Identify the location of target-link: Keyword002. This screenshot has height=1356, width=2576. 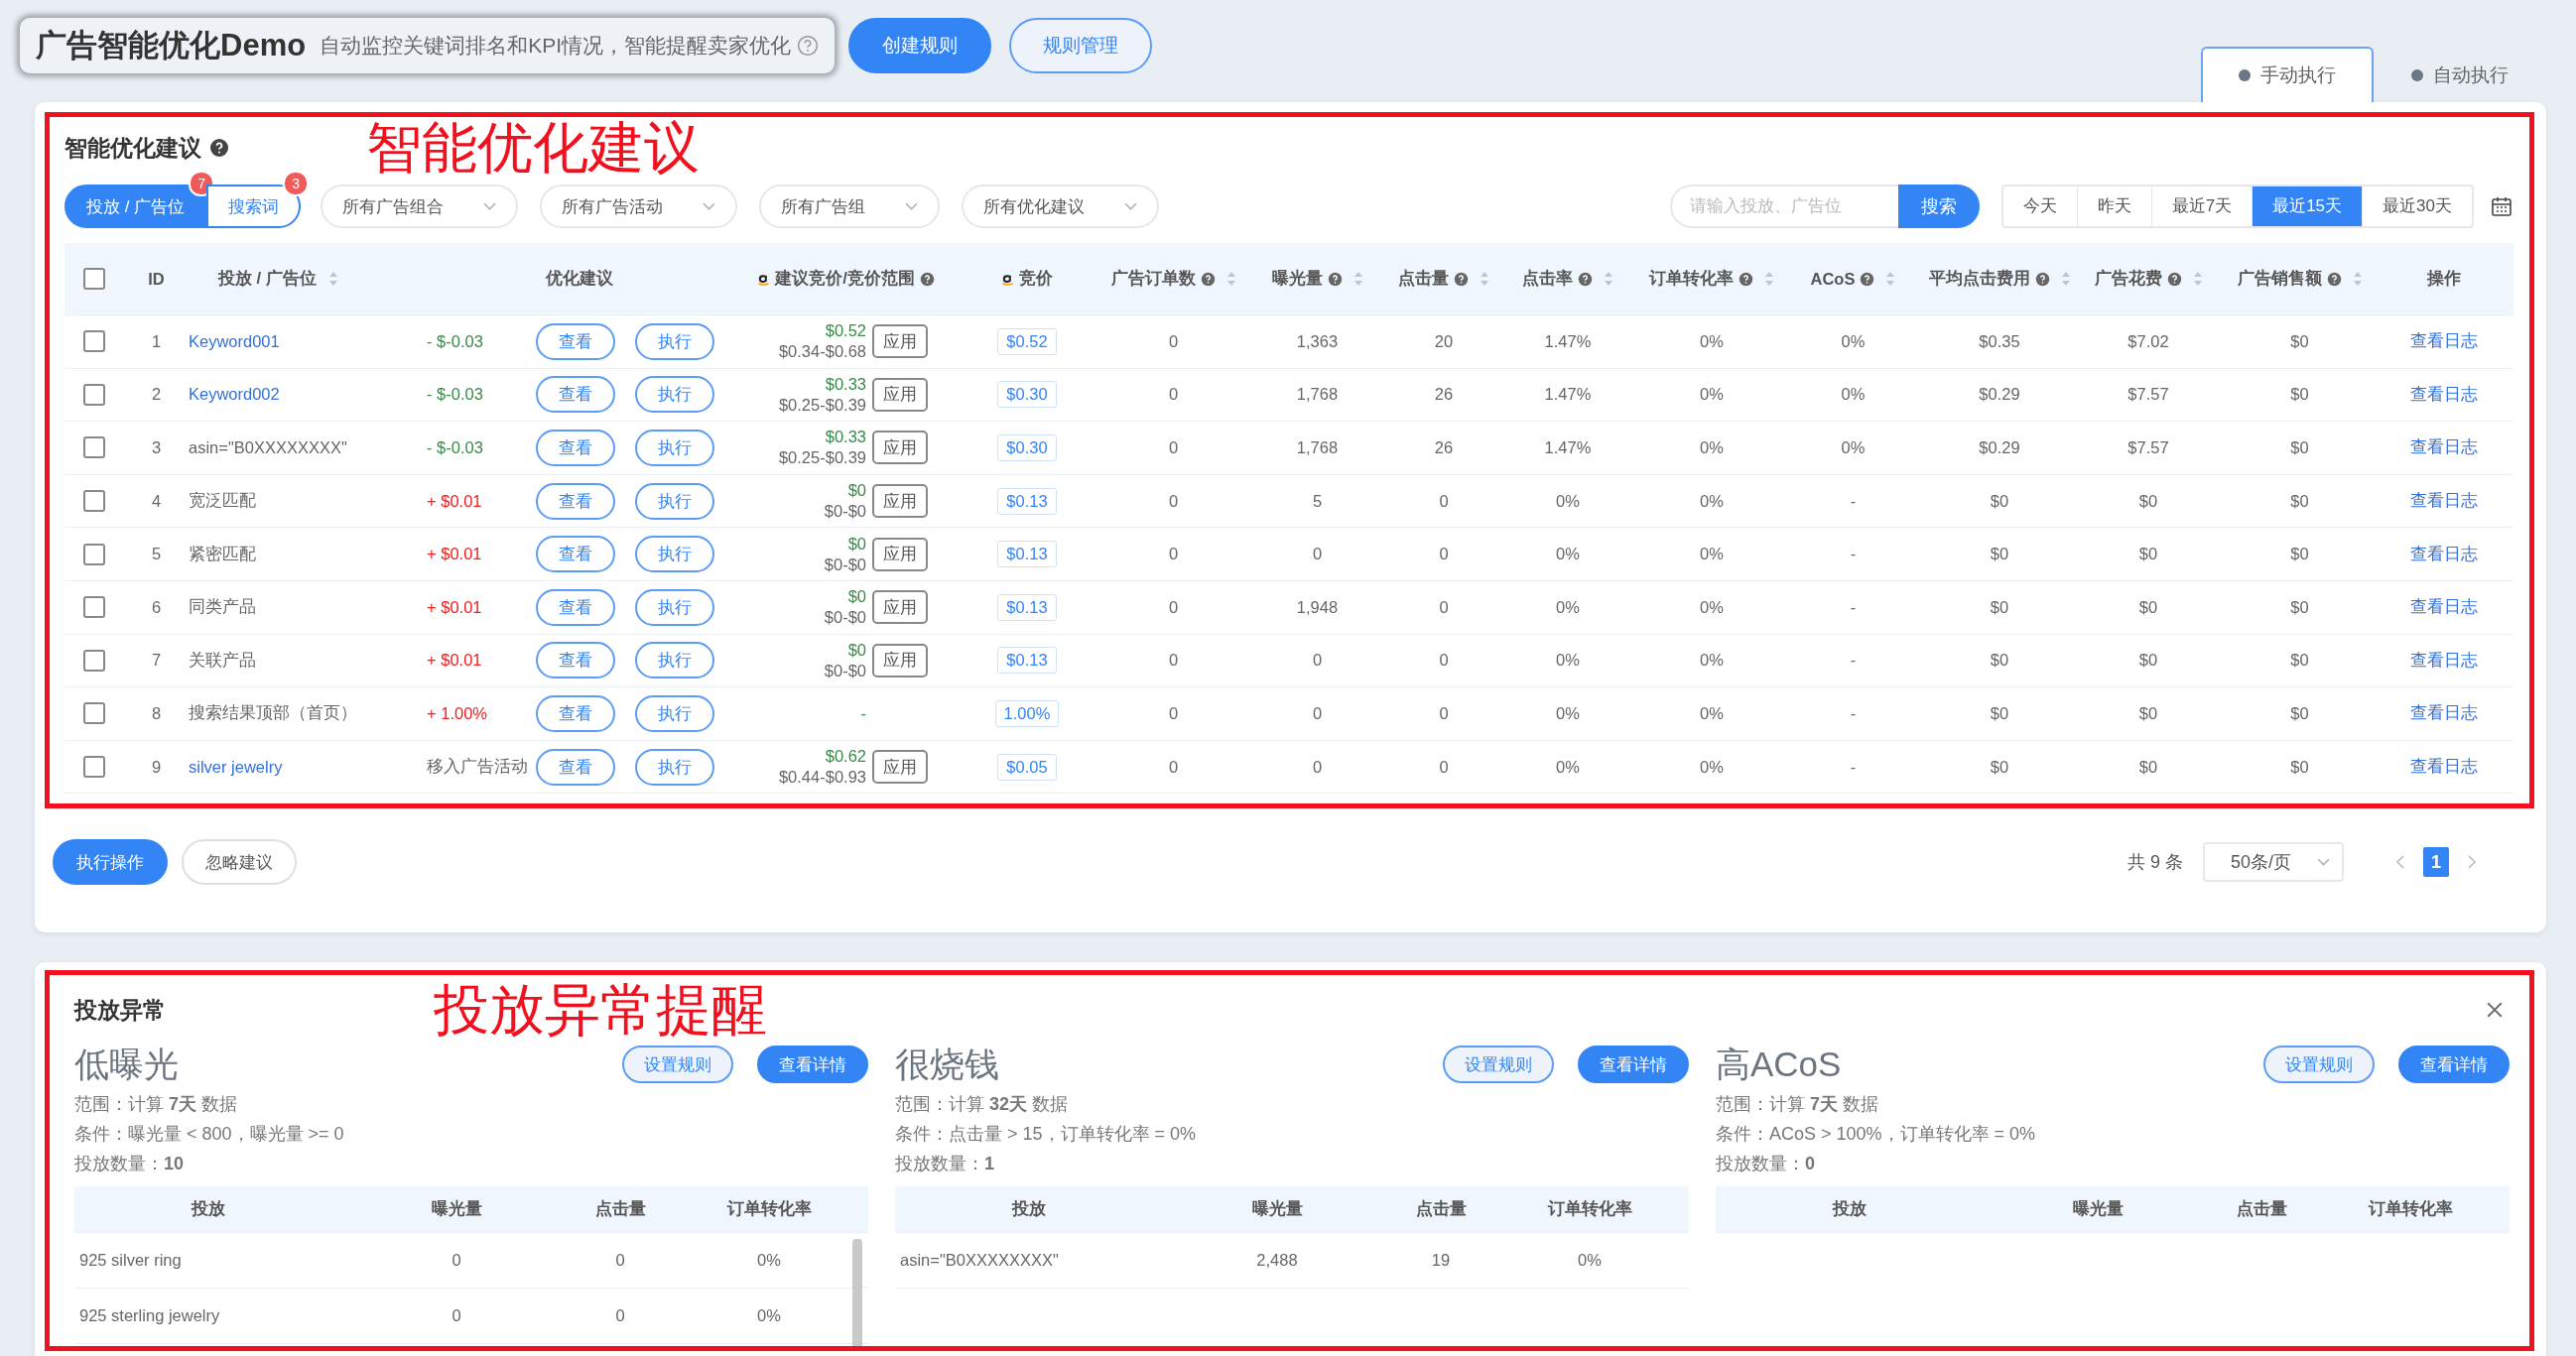
(235, 395).